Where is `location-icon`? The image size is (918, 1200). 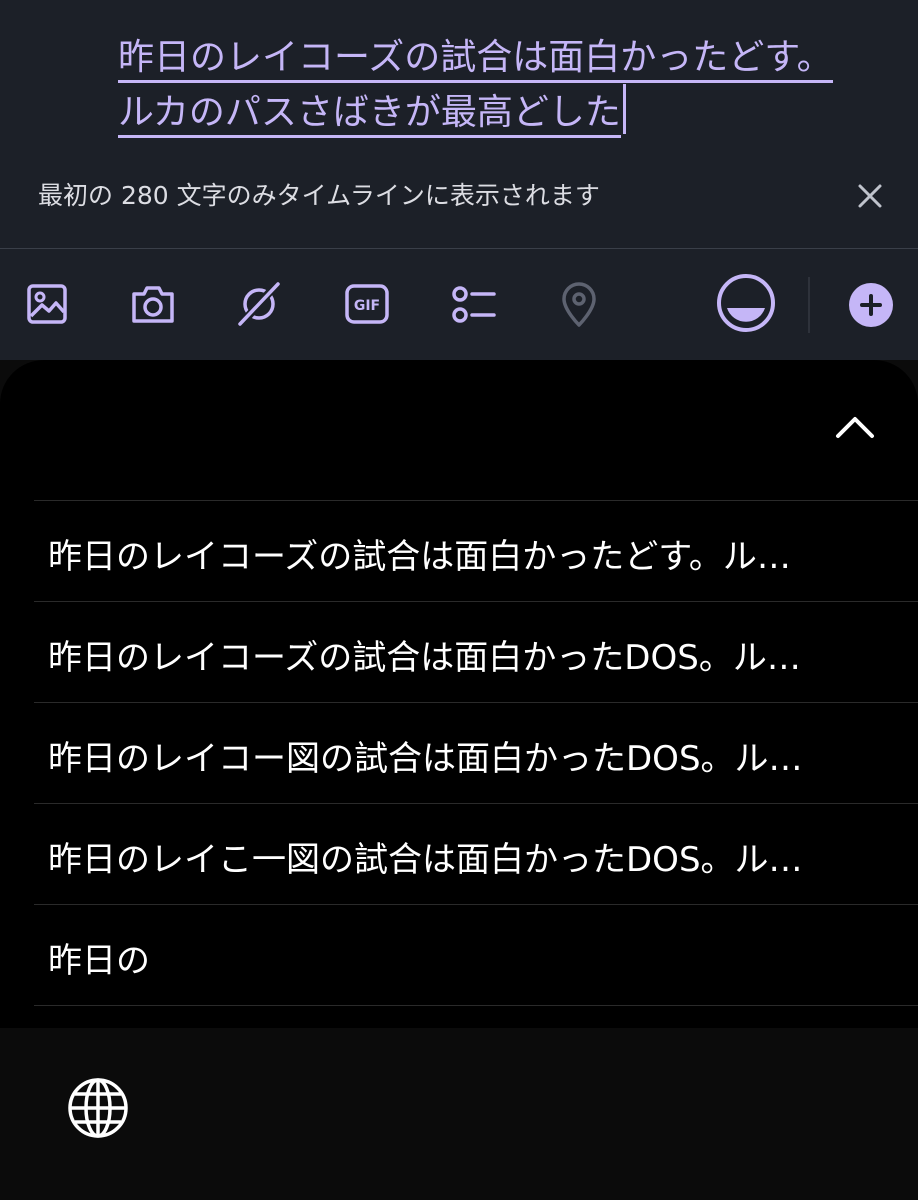
location-icon is located at coordinates (579, 304).